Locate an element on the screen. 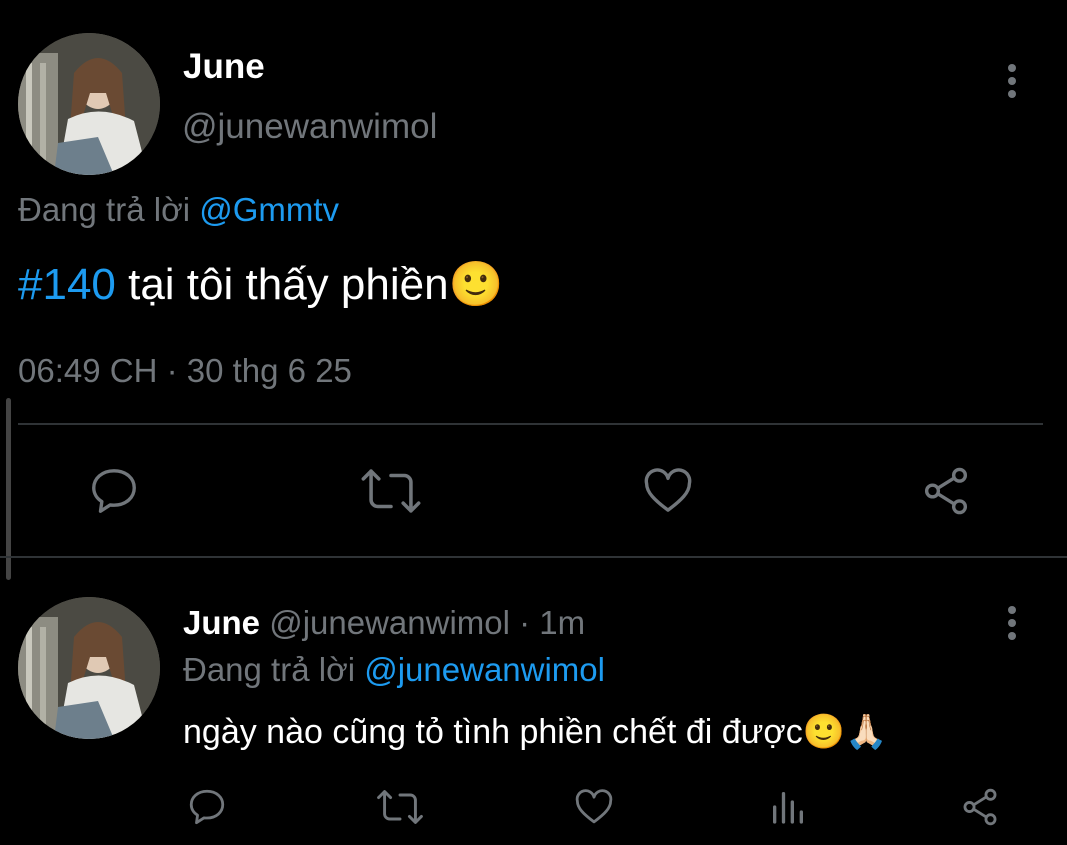  analytics-button is located at coordinates (788, 809).